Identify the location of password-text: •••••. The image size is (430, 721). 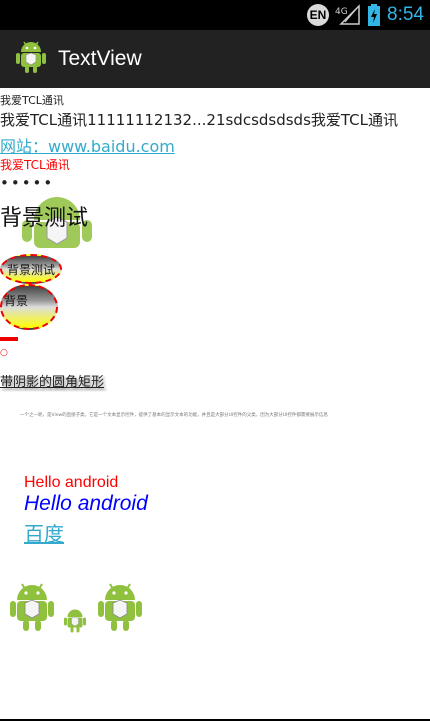
(27, 183).